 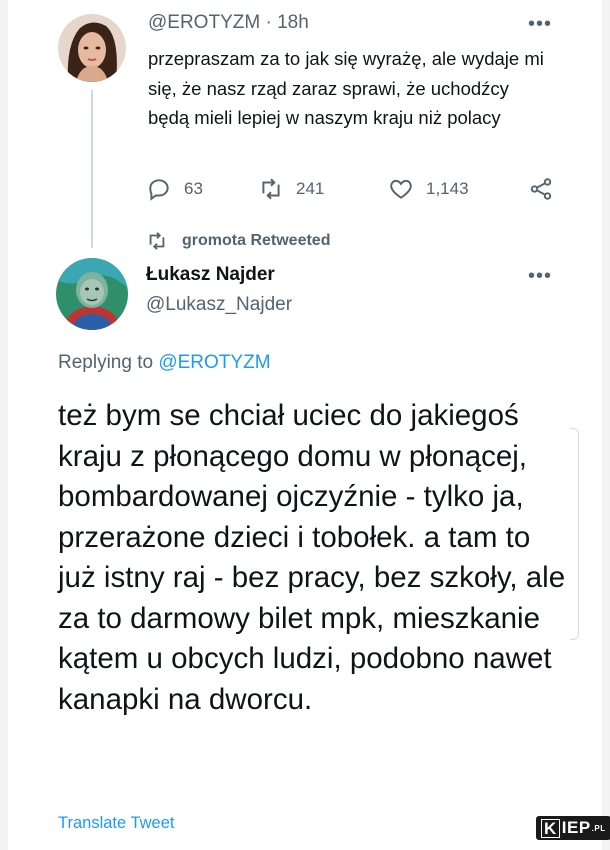 I want to click on tweet1-header: @EROTYZM · 18h, so click(x=228, y=23).